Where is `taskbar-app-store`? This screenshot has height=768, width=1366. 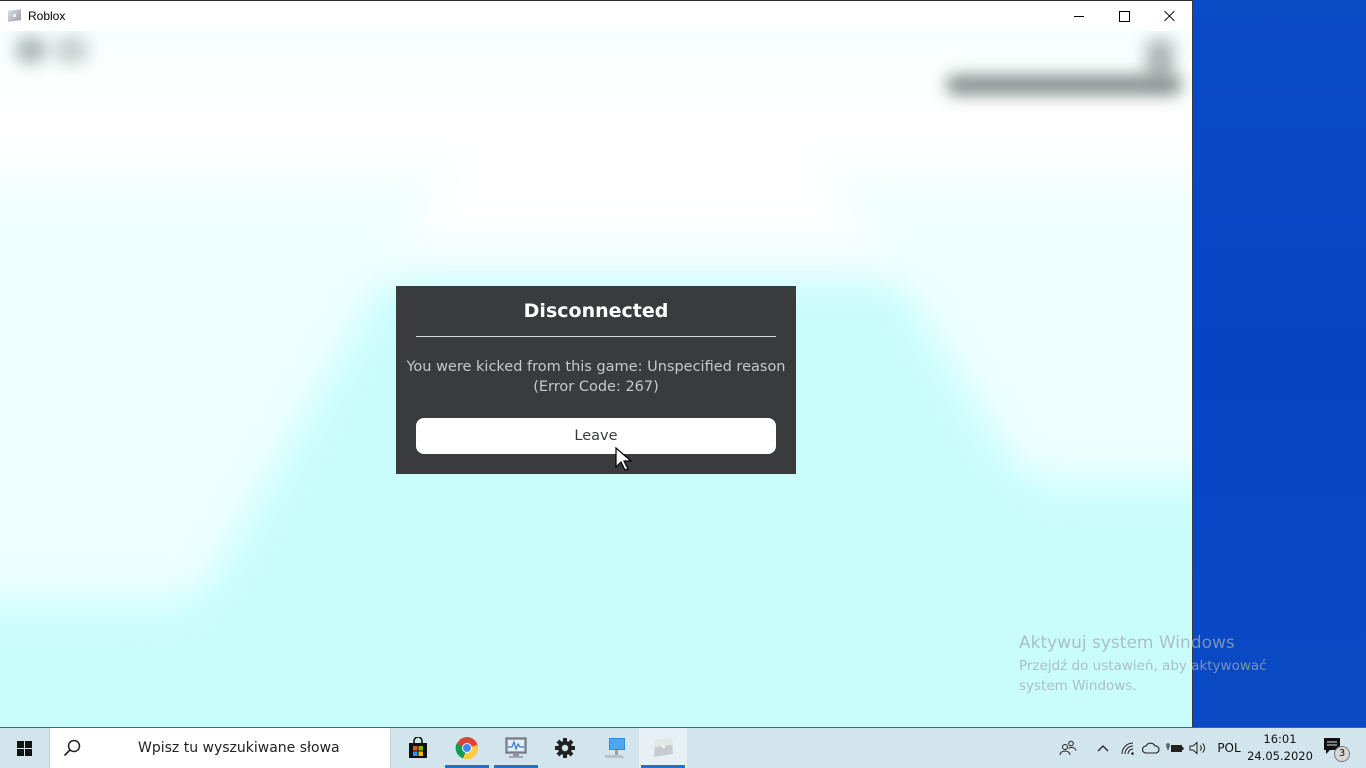
taskbar-app-store is located at coordinates (418, 748).